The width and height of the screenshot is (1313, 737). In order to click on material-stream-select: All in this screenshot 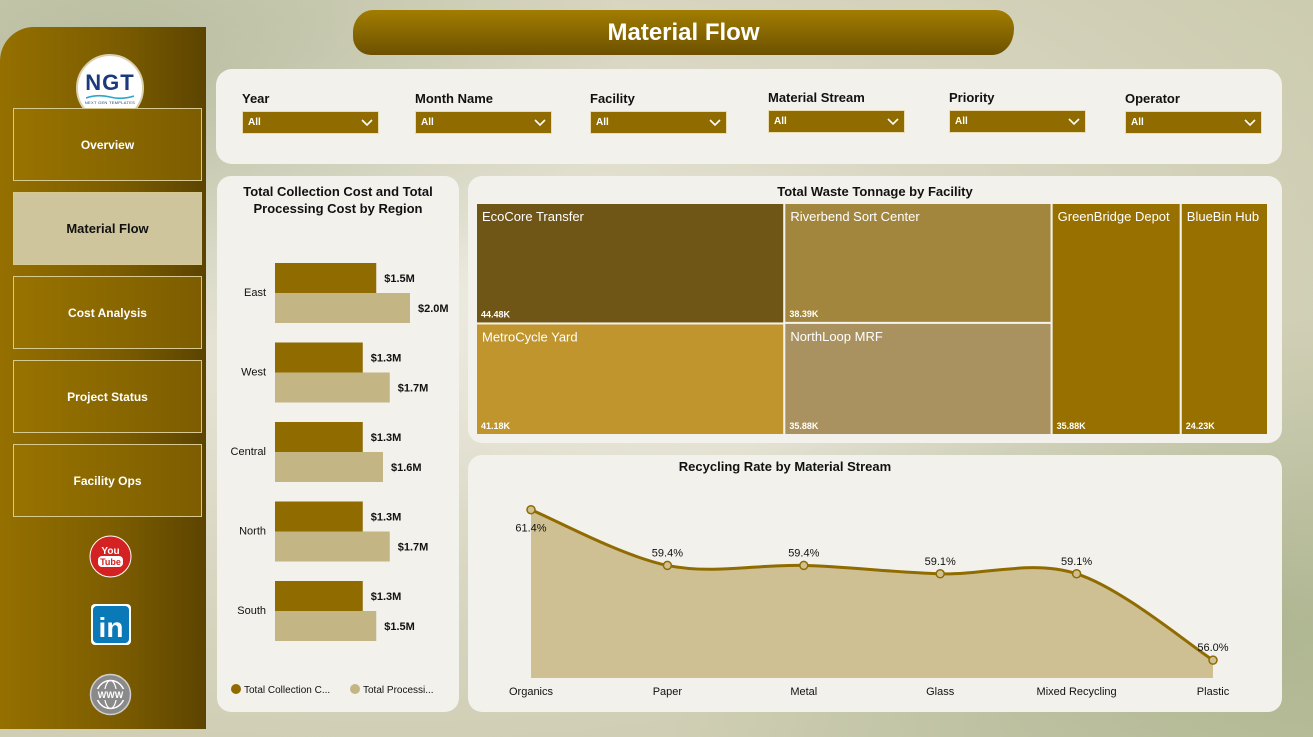, I will do `click(836, 121)`.